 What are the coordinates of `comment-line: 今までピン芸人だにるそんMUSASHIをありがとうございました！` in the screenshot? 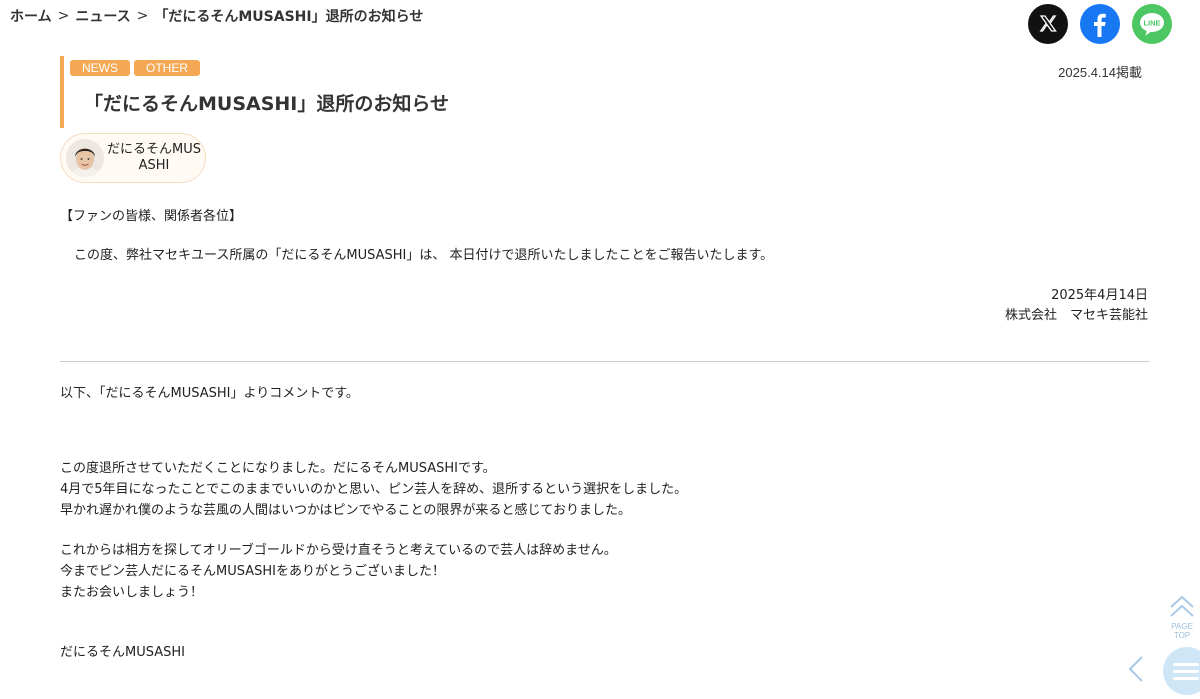 It's located at (252, 571).